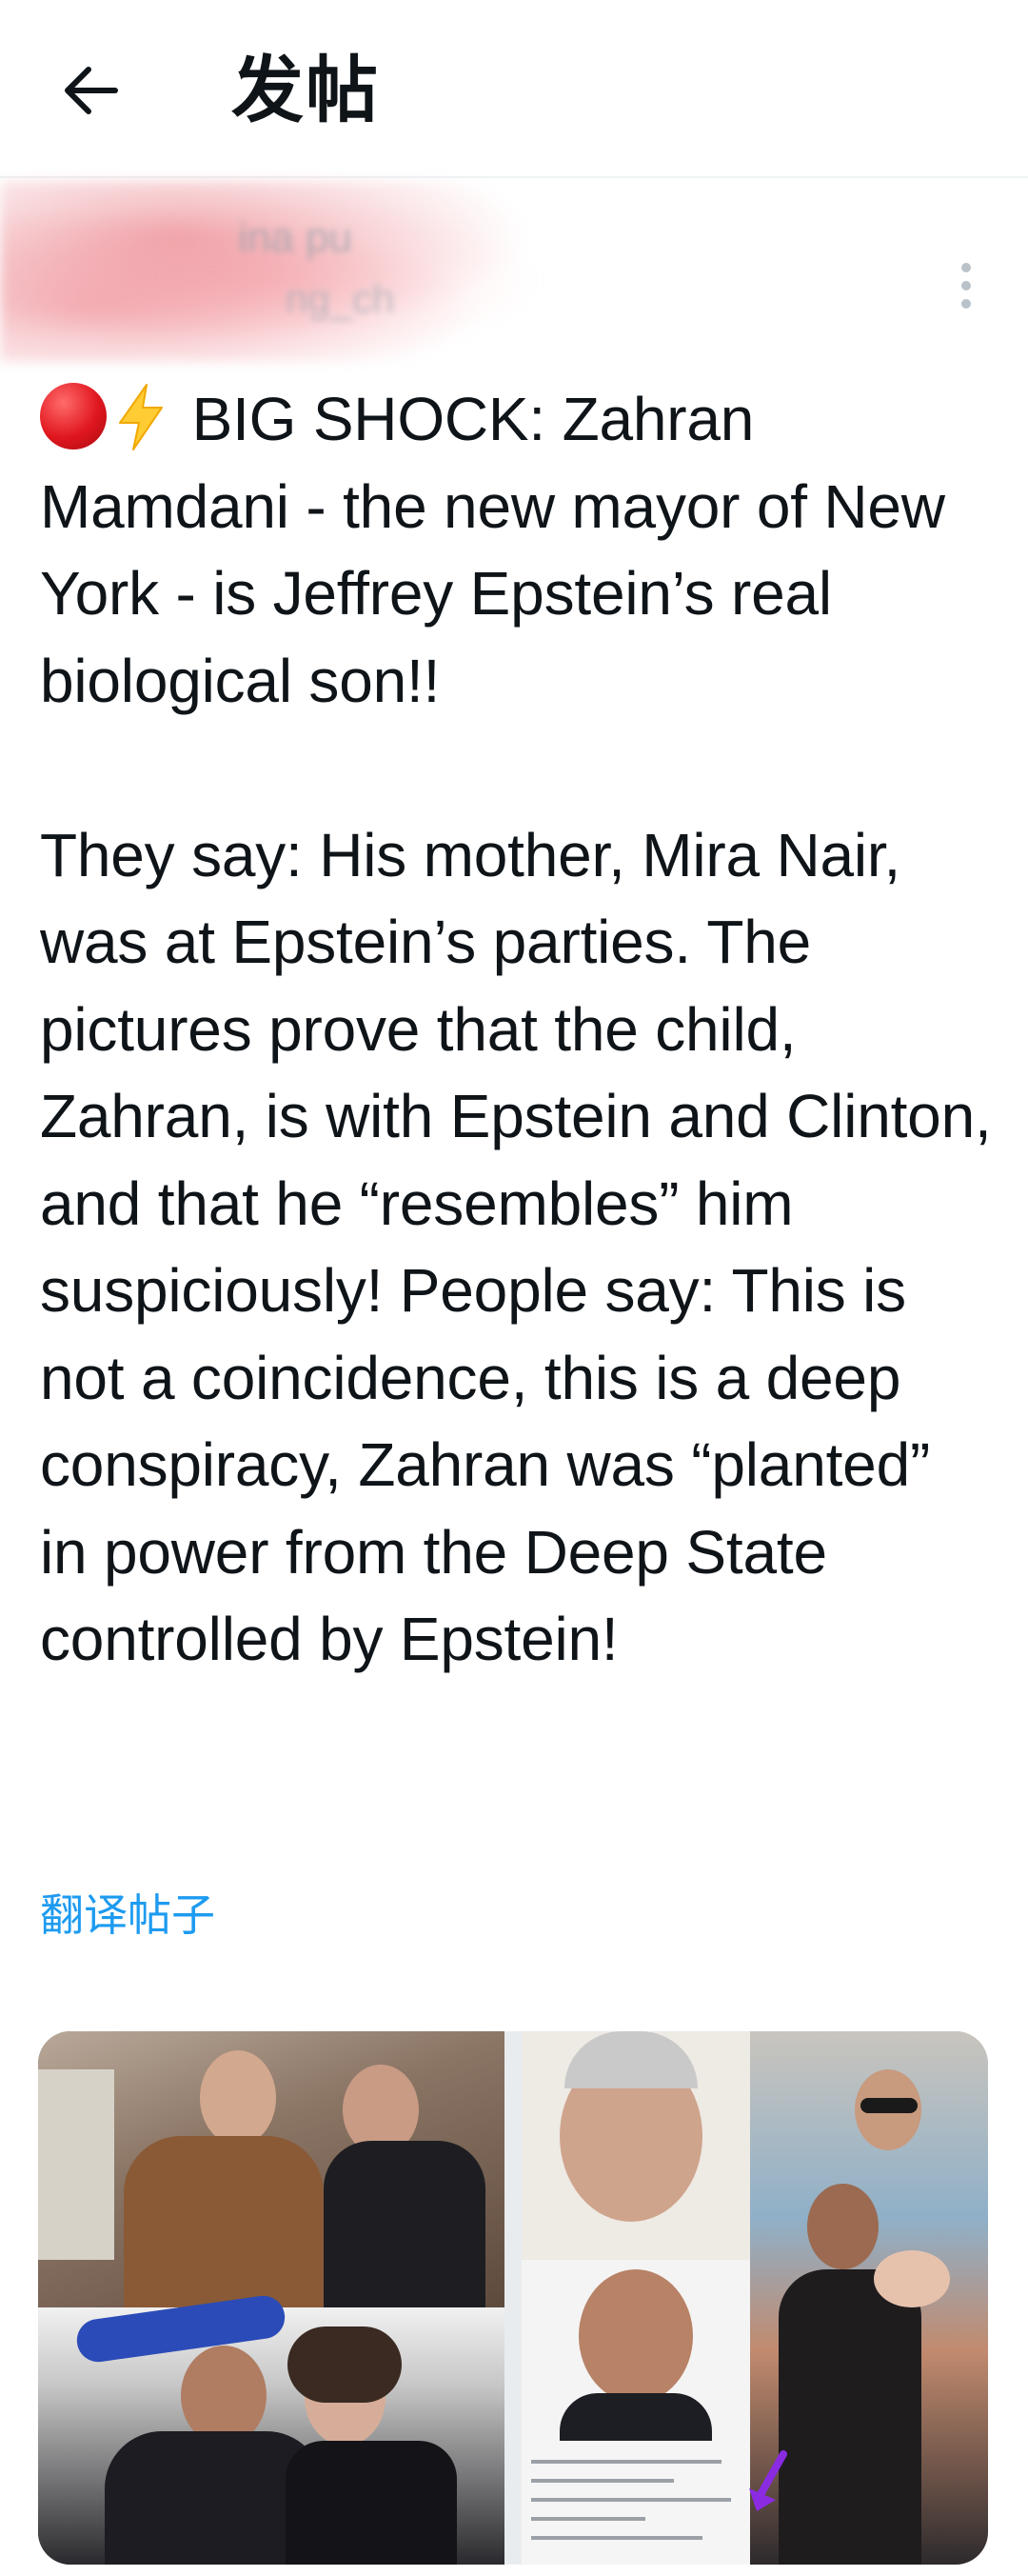 The width and height of the screenshot is (1028, 2576). I want to click on more-options-button, so click(966, 285).